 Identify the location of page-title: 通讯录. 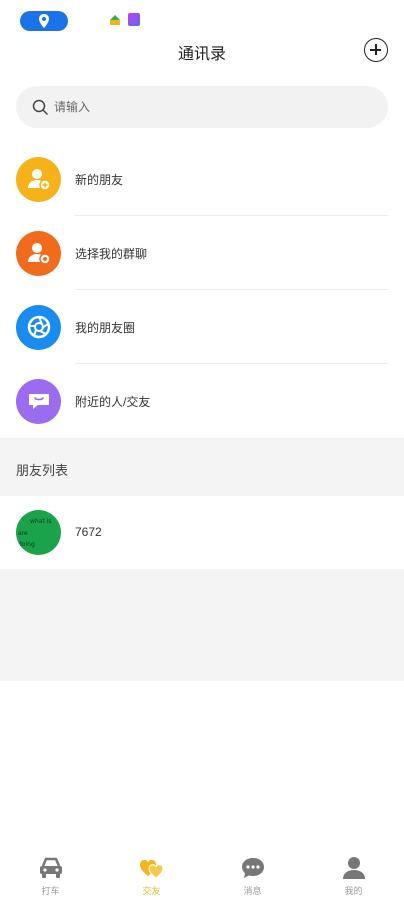
(201, 54).